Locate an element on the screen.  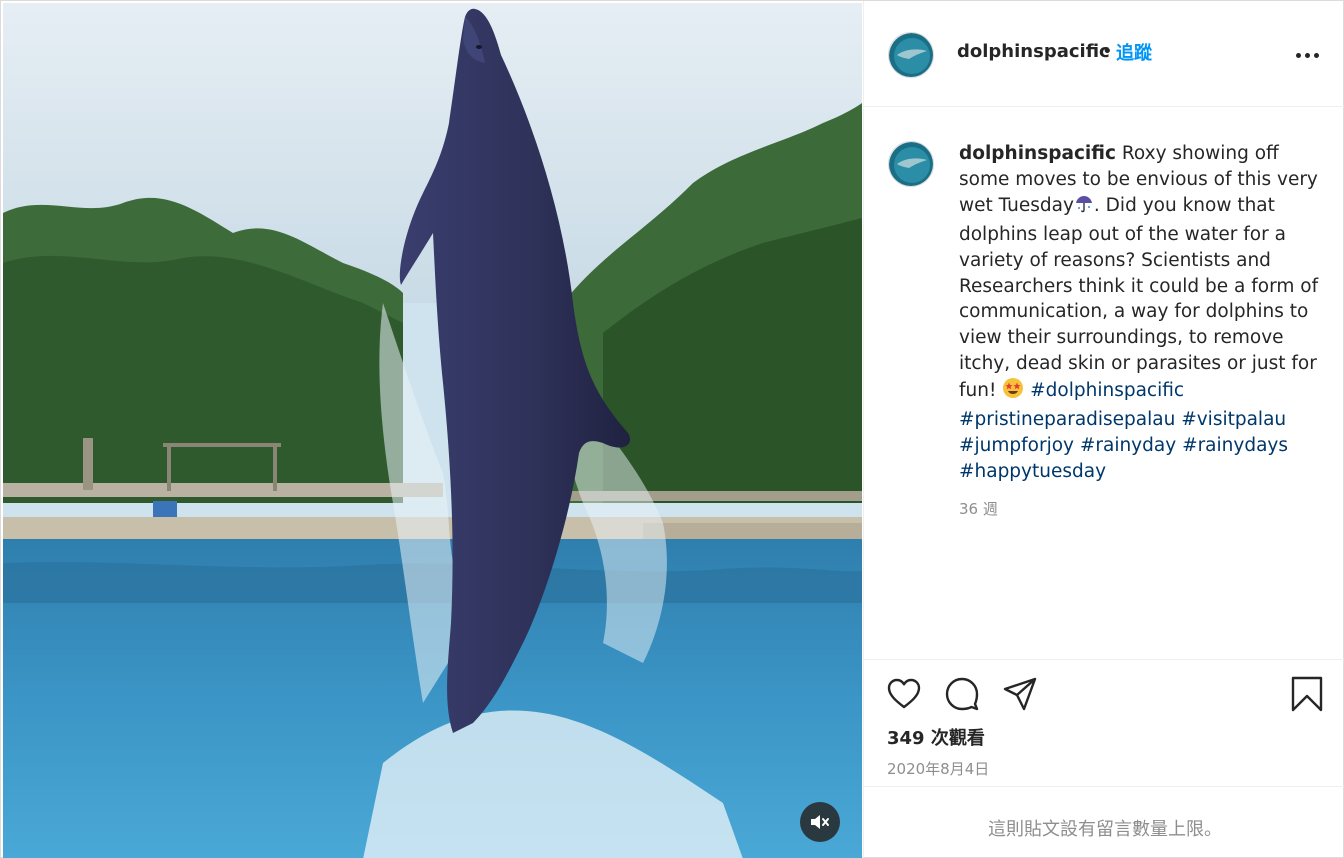
post-date: 2020年8月4日 is located at coordinates (938, 768).